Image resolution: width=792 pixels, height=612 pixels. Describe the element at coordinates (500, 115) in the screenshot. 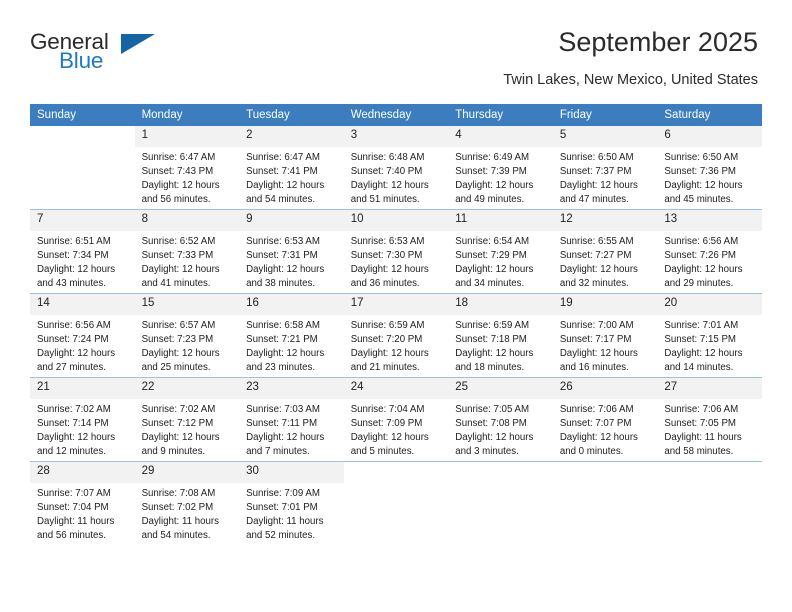

I see `weekday-header-thursday: Thursday` at that location.